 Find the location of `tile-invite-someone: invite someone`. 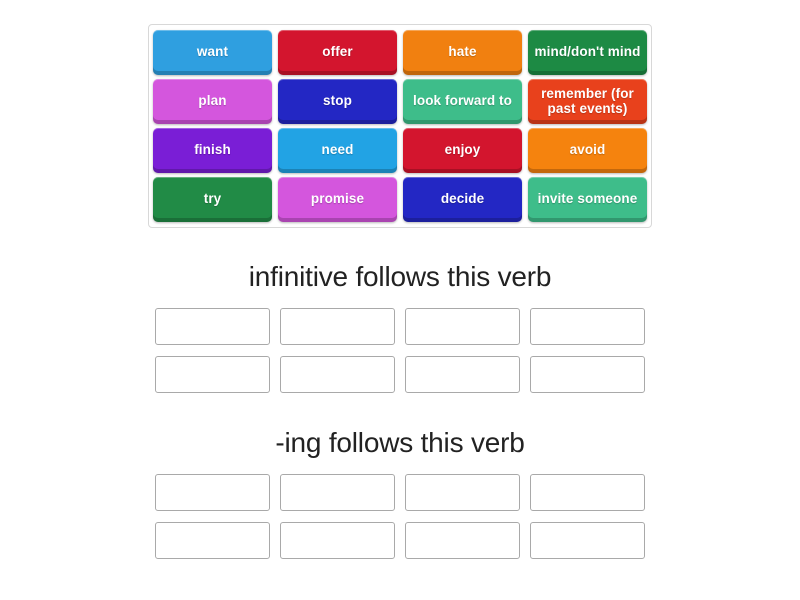

tile-invite-someone: invite someone is located at coordinates (587, 199).